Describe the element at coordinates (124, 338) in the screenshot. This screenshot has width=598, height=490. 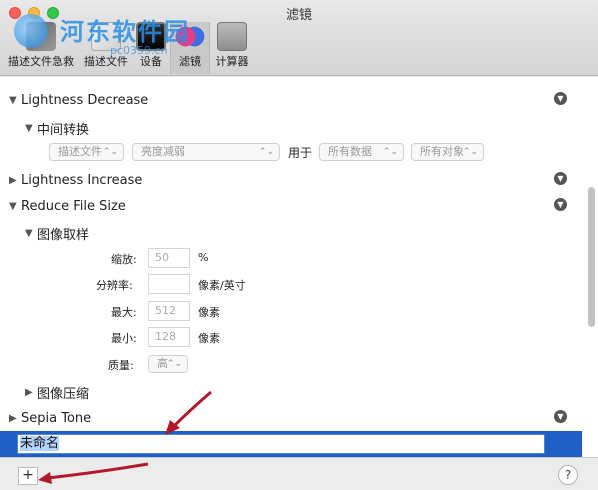
I see `min-label: 最小:` at that location.